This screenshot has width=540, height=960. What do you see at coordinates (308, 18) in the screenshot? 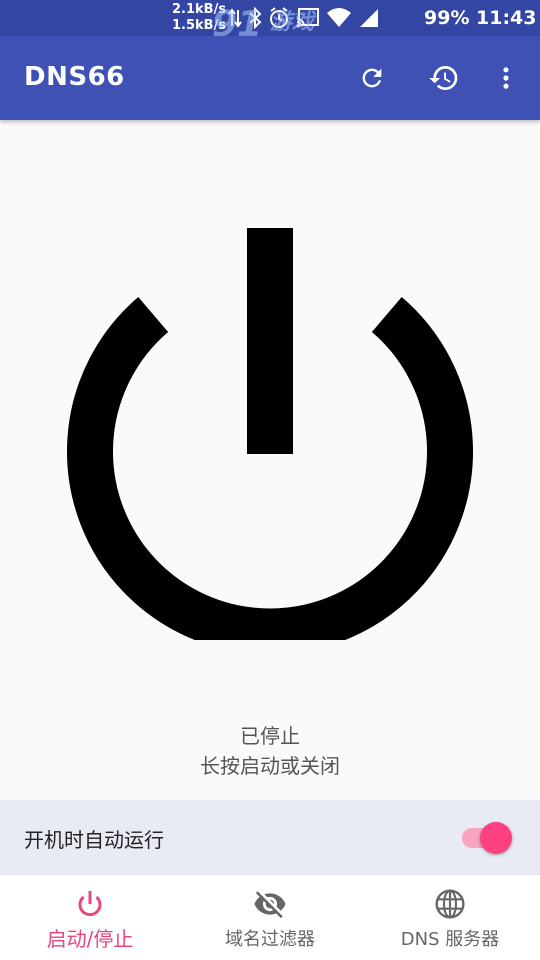
I see `cast-icon` at bounding box center [308, 18].